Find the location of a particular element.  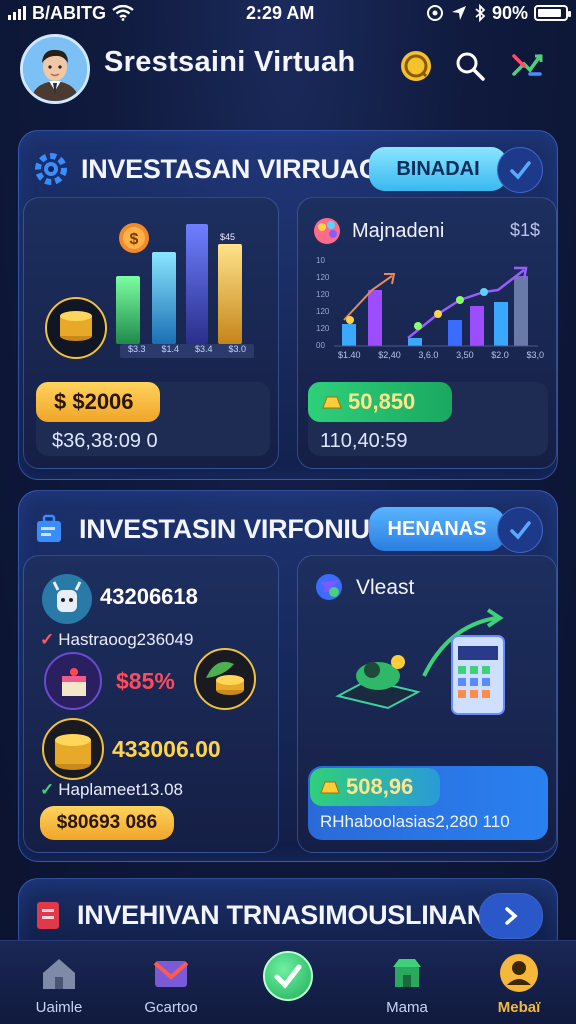

carrier-name: B/ABITG is located at coordinates (69, 12).